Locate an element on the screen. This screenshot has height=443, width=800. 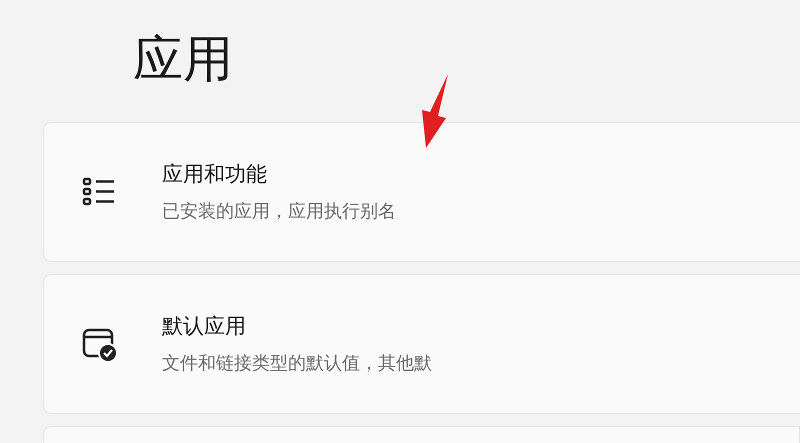
card-title: 默认应用 is located at coordinates (204, 326).